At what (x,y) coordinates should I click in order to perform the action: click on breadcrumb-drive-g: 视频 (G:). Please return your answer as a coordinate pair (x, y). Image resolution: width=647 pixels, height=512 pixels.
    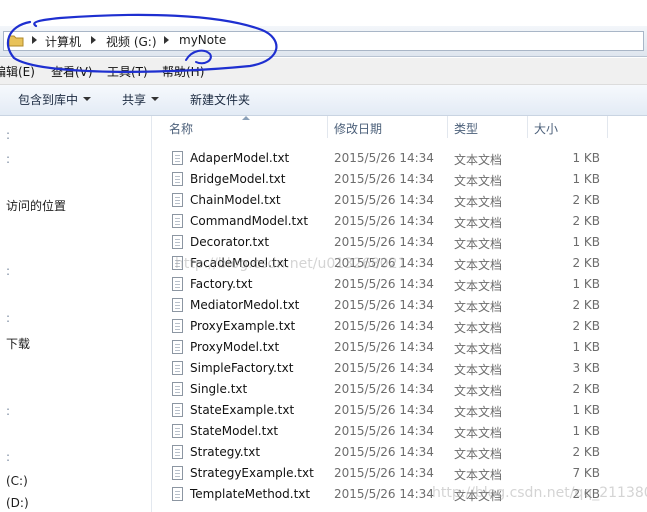
    Looking at the image, I should click on (131, 41).